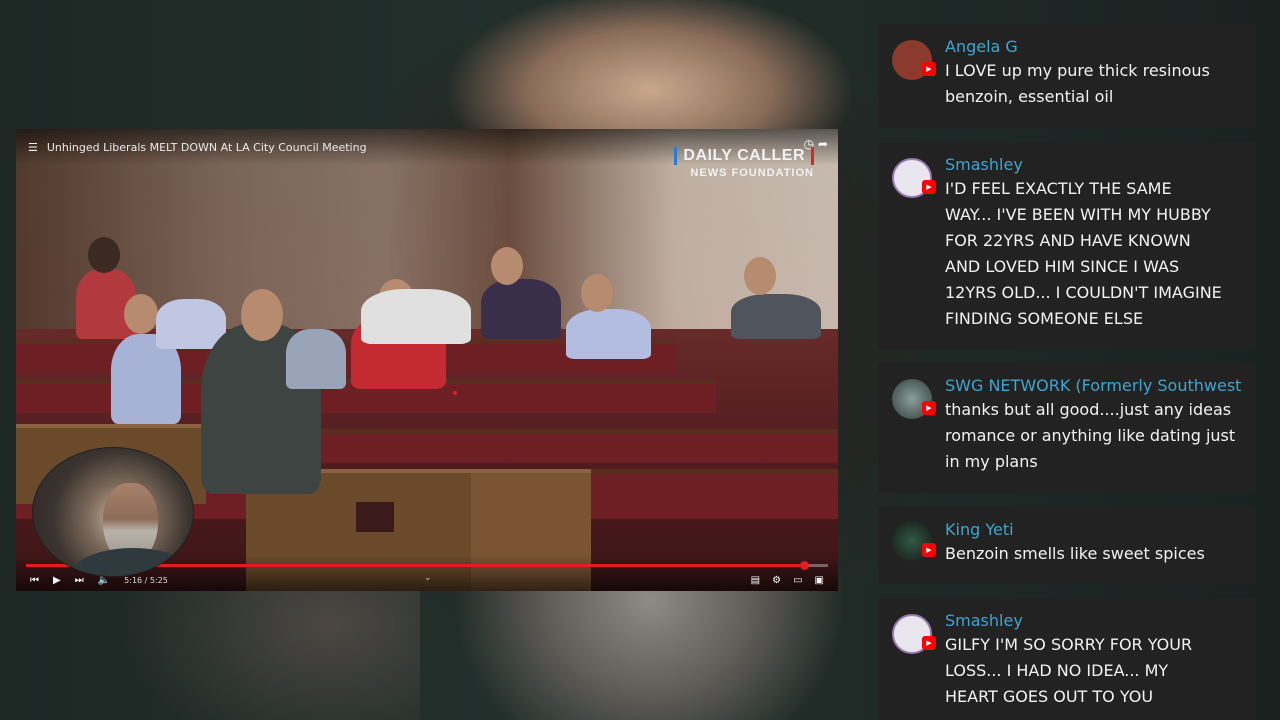  What do you see at coordinates (1075, 553) in the screenshot?
I see `chat-text-line: Benzoin smells like sweet spices` at bounding box center [1075, 553].